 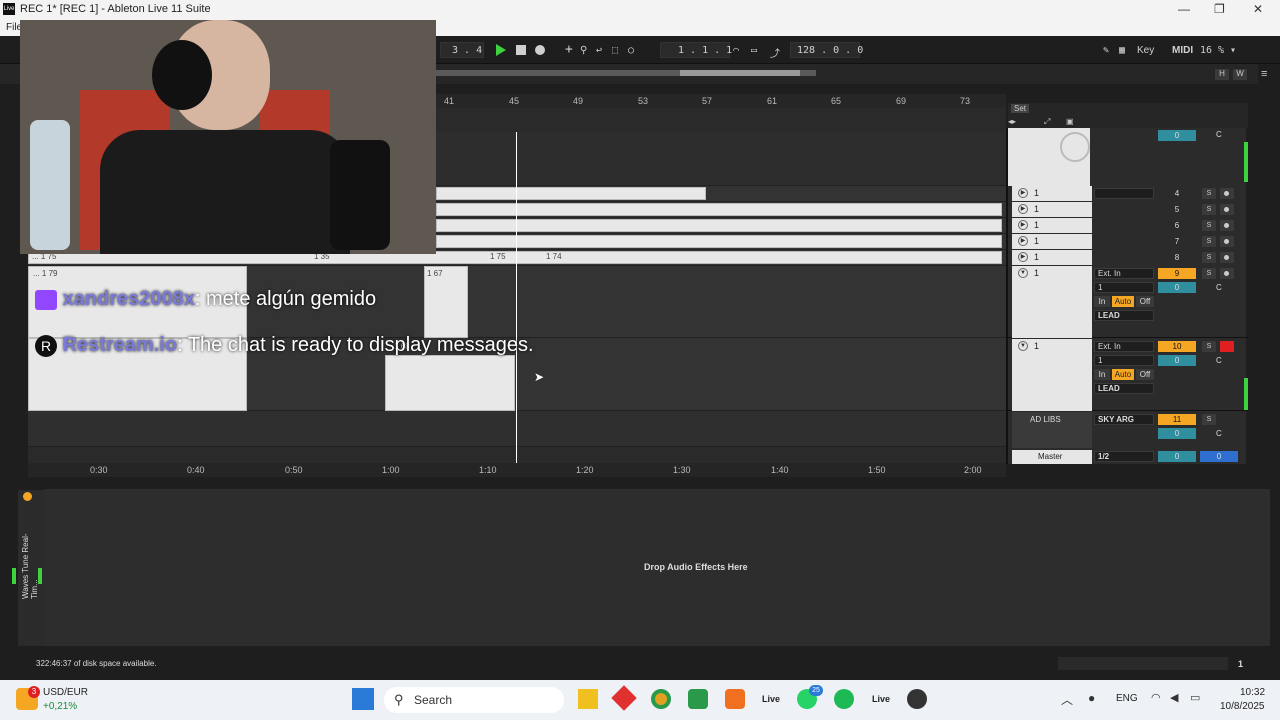 What do you see at coordinates (1227, 346) in the screenshot?
I see `arm-button-active` at bounding box center [1227, 346].